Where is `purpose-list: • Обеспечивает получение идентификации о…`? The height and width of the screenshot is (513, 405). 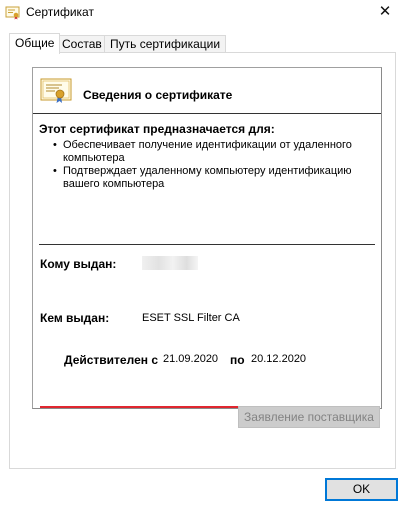
purpose-list: • Обеспечивает получение идентификации о… is located at coordinates (213, 165).